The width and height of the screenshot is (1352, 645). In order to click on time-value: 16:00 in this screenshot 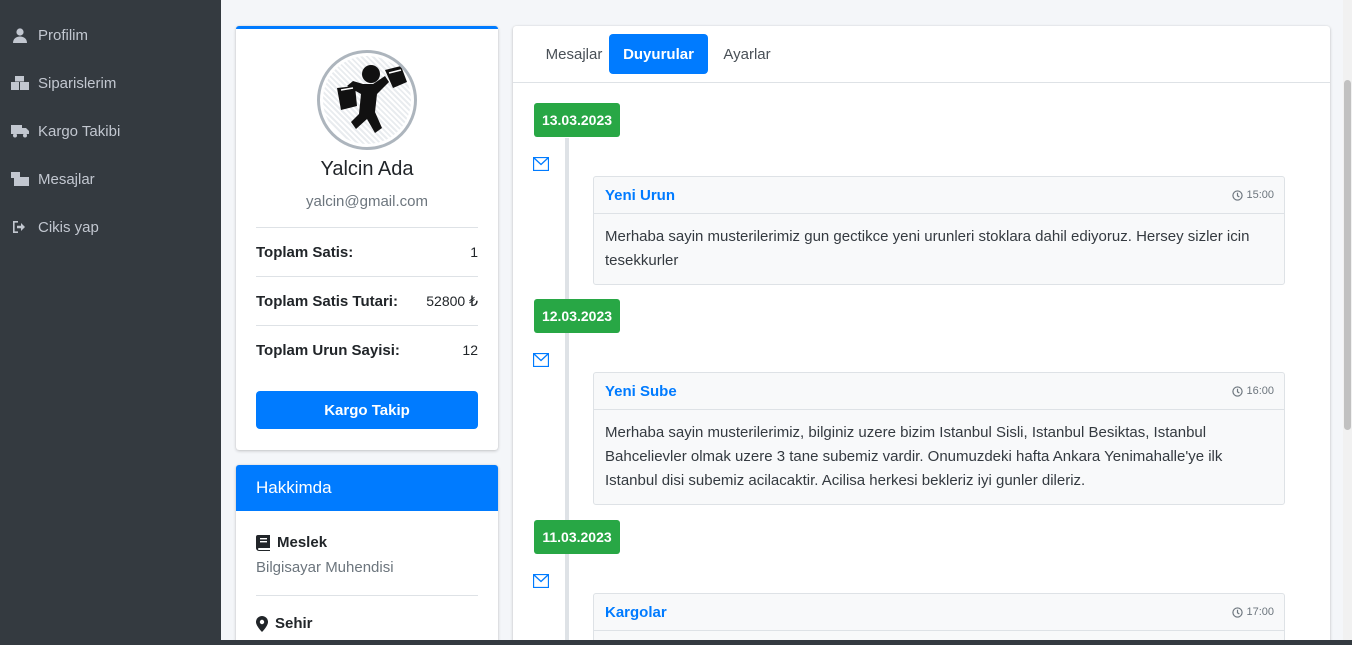, I will do `click(1260, 391)`.